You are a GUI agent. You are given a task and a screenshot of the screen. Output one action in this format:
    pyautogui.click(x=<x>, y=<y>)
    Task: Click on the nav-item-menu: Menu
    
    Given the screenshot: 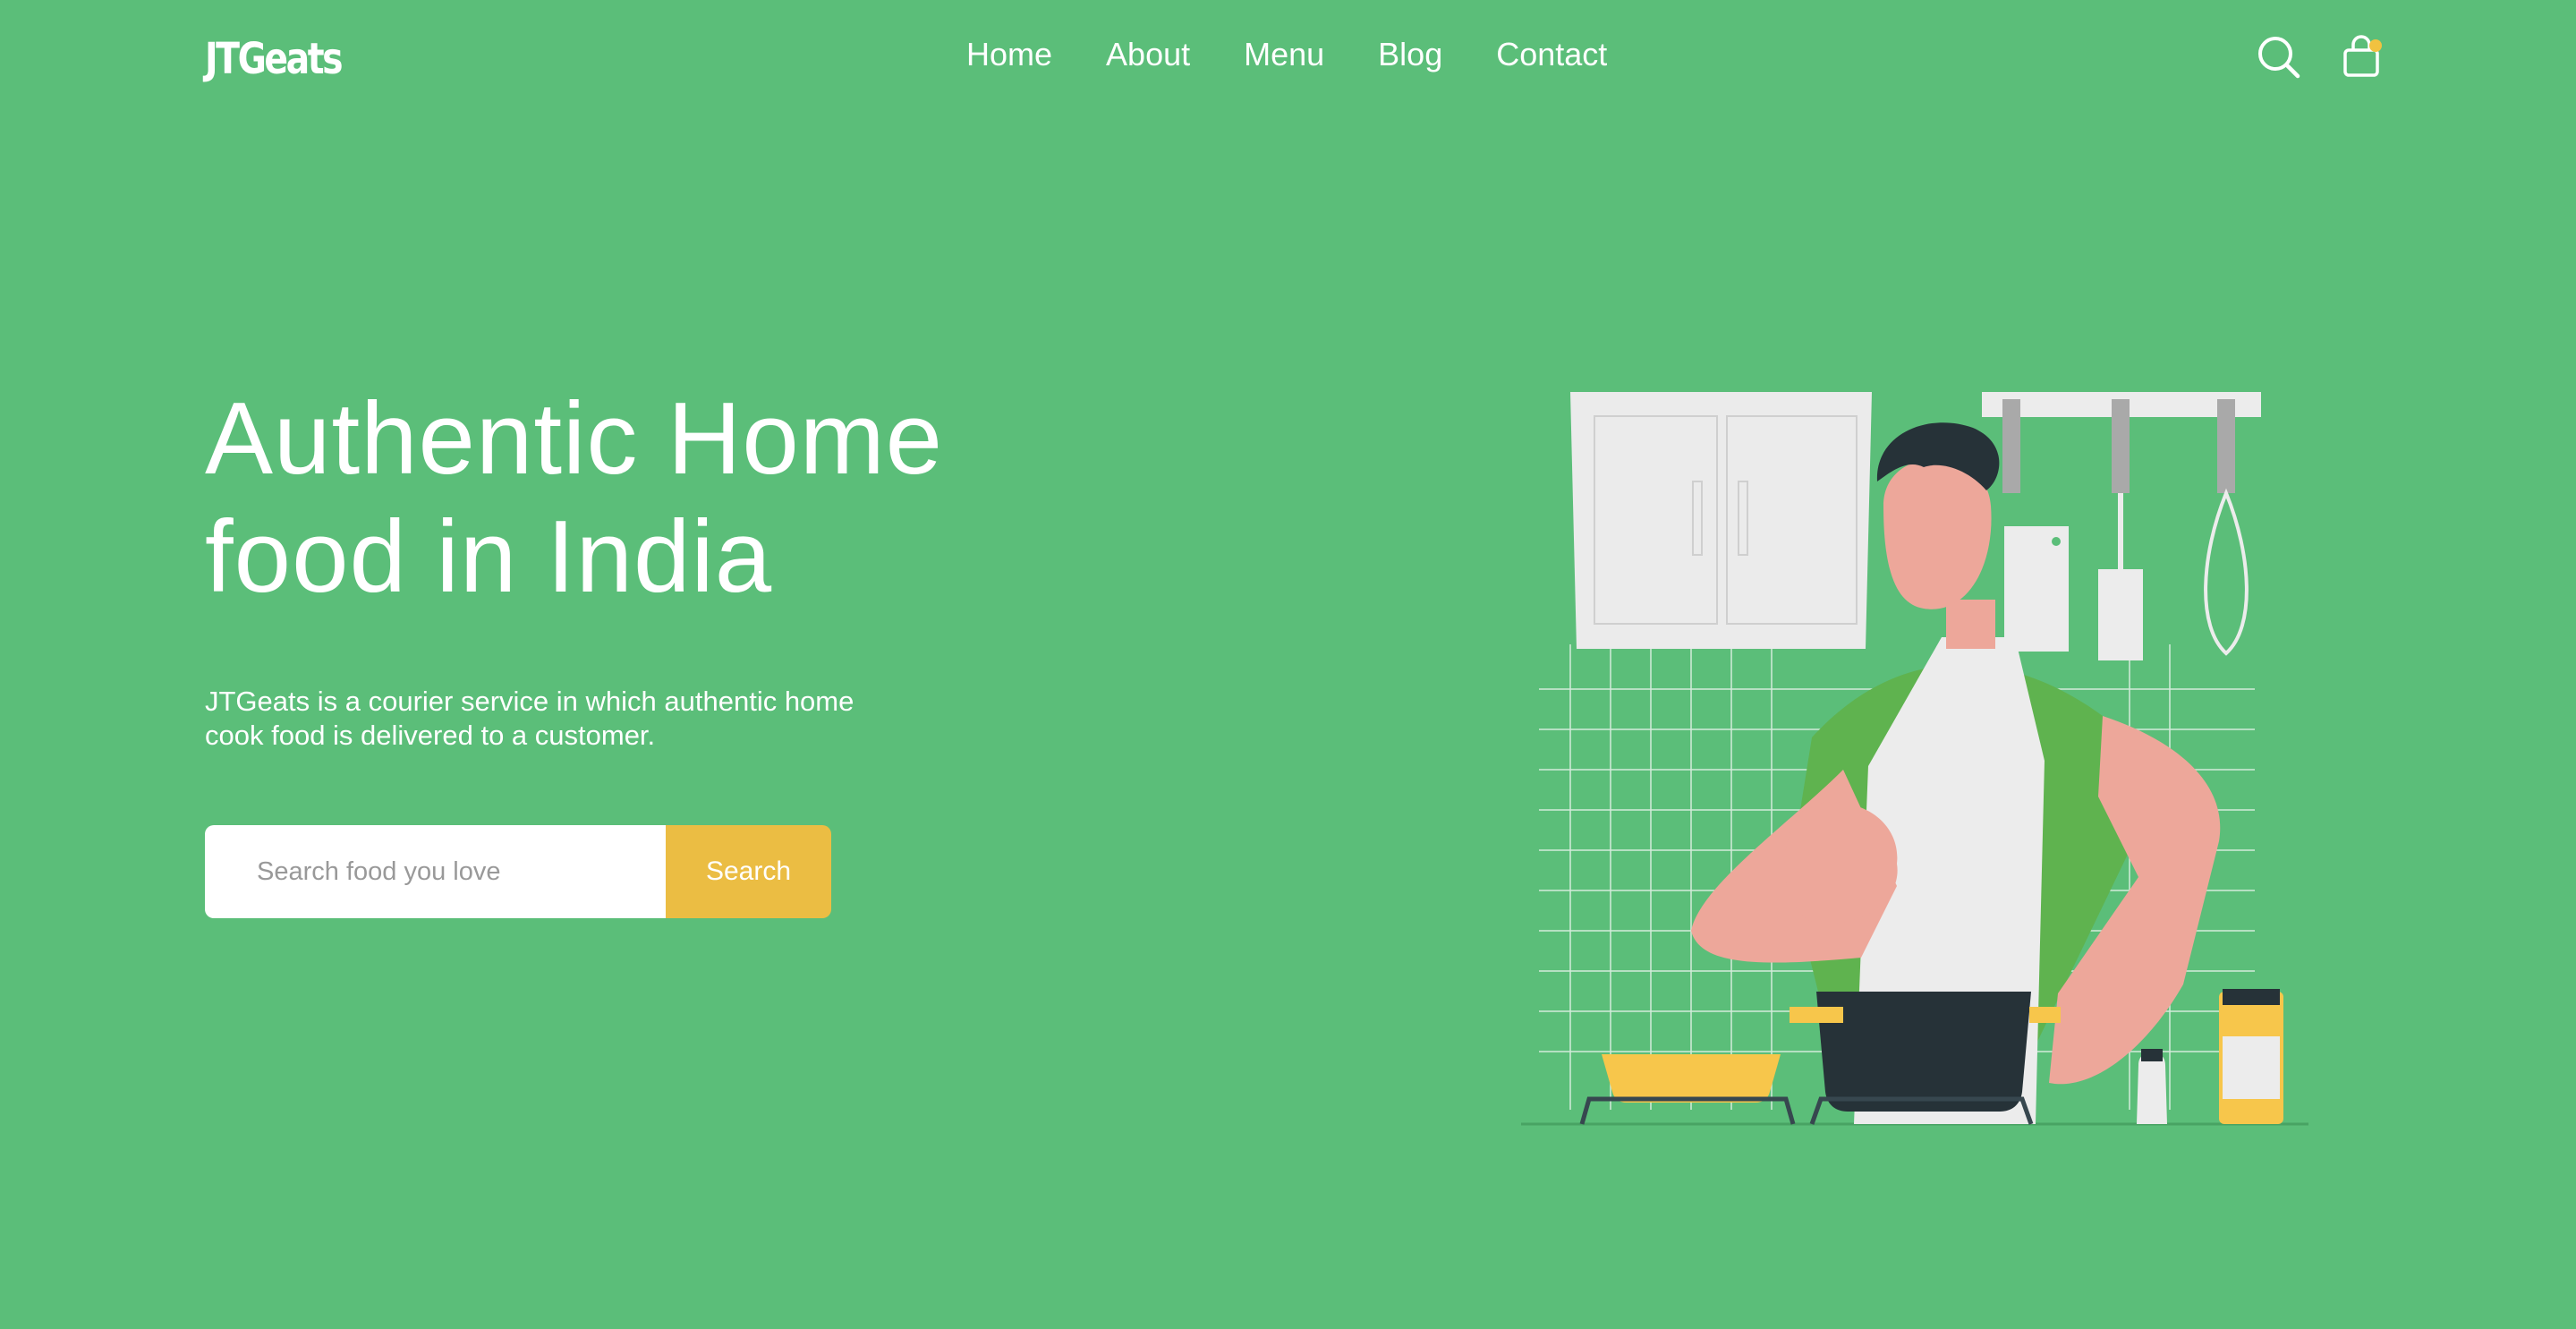 What is the action you would take?
    pyautogui.click(x=1284, y=55)
    